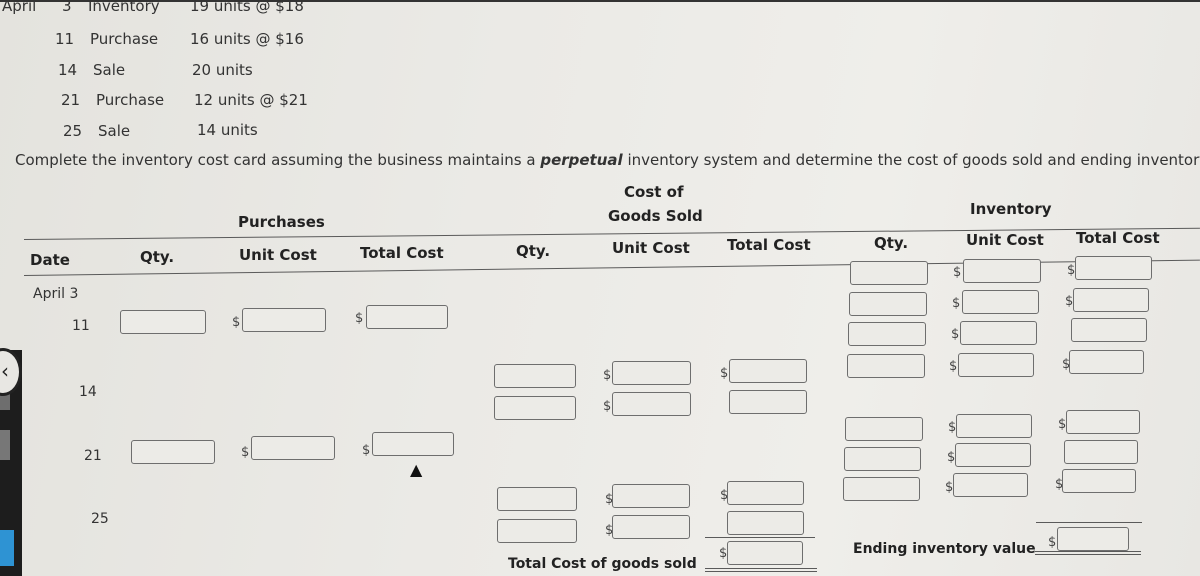 The width and height of the screenshot is (1200, 576). Describe the element at coordinates (886, 366) in the screenshot. I see `inventory-apr14-qty-input` at that location.